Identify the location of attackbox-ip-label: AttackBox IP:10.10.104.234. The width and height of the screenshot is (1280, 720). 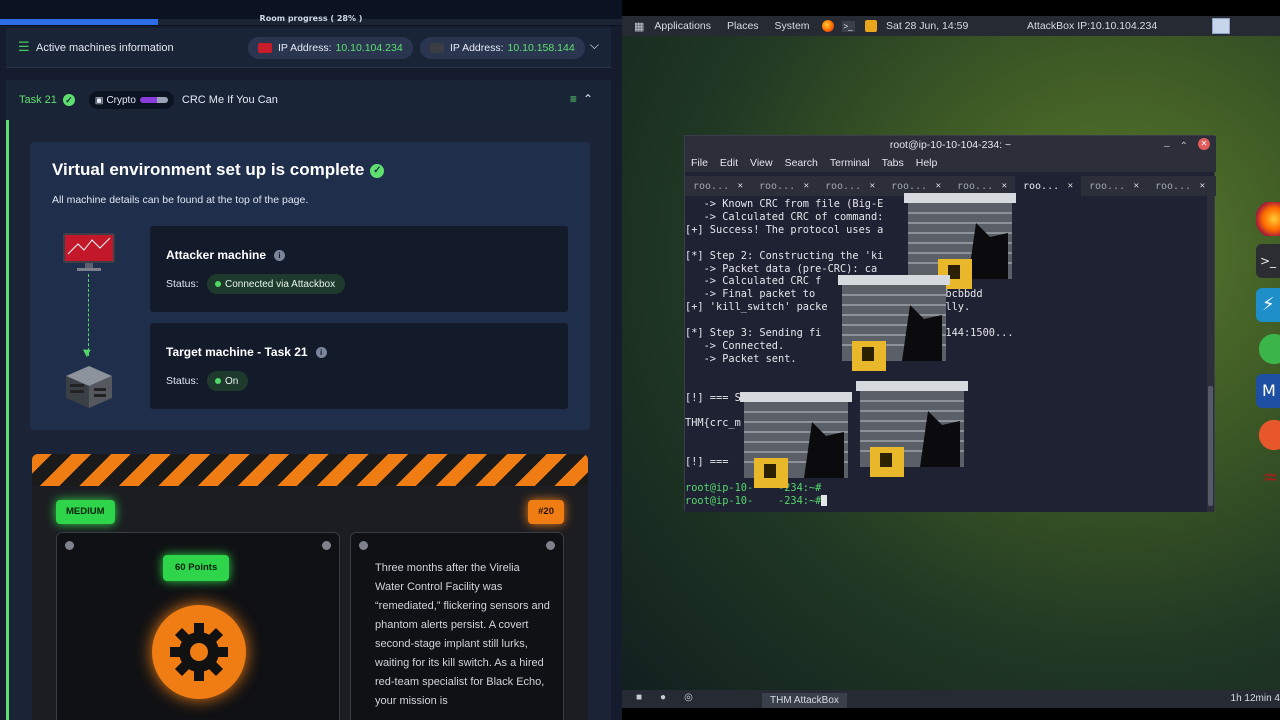
(1092, 26).